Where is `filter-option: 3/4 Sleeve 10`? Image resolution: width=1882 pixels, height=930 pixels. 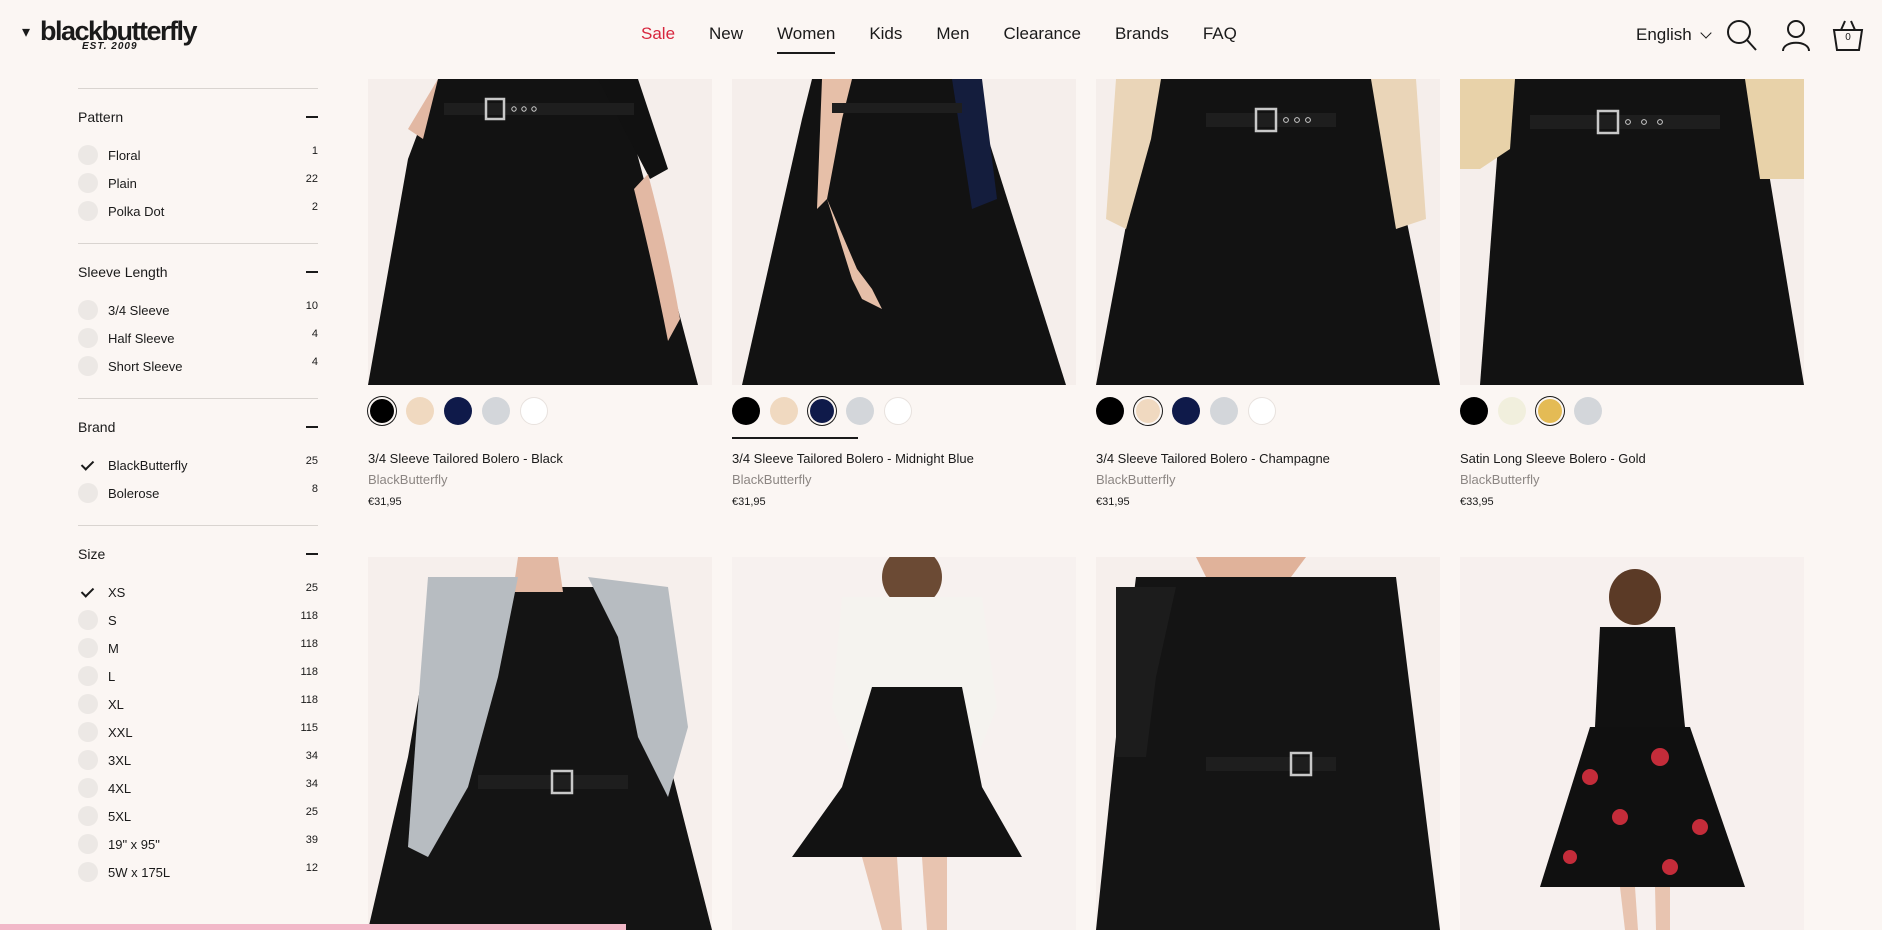
filter-option: 3/4 Sleeve 10 is located at coordinates (198, 310).